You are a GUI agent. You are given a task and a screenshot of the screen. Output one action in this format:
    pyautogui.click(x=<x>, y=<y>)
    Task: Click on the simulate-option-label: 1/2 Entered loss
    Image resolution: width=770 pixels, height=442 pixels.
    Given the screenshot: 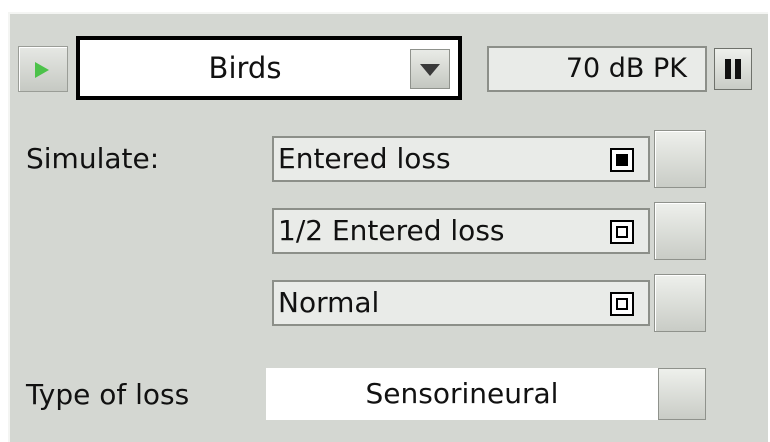 What is the action you would take?
    pyautogui.click(x=391, y=230)
    